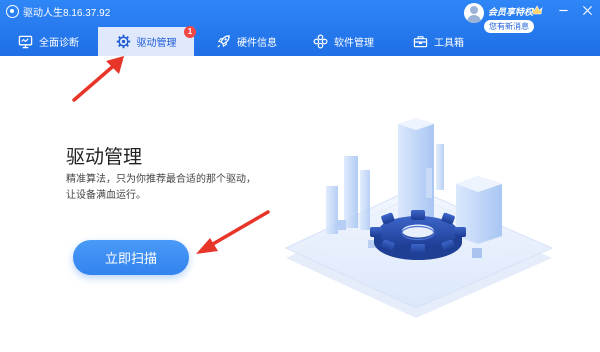  Describe the element at coordinates (509, 26) in the screenshot. I see `new-message-badge: 您有新消息` at that location.